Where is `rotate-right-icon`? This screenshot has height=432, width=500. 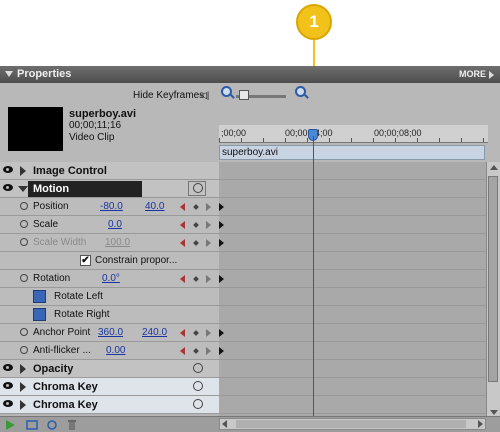 rotate-right-icon is located at coordinates (39, 314).